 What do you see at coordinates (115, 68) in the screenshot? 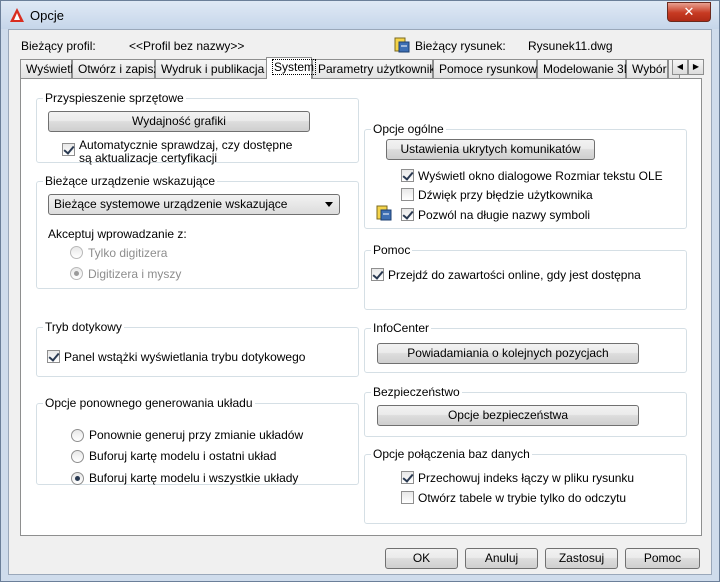
I see `tab-open-save: Otwórz i zapisz` at bounding box center [115, 68].